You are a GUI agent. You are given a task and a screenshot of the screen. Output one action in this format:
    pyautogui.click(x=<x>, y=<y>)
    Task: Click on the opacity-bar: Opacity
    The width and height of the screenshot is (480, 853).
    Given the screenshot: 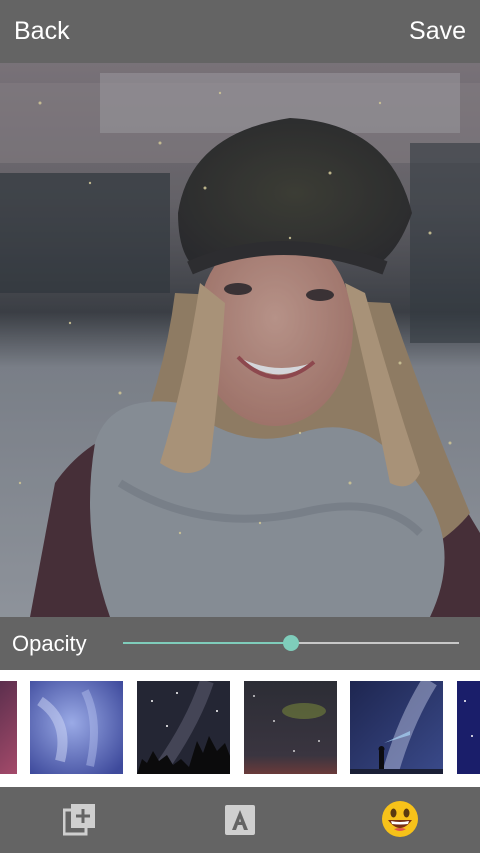 What is the action you would take?
    pyautogui.click(x=240, y=643)
    